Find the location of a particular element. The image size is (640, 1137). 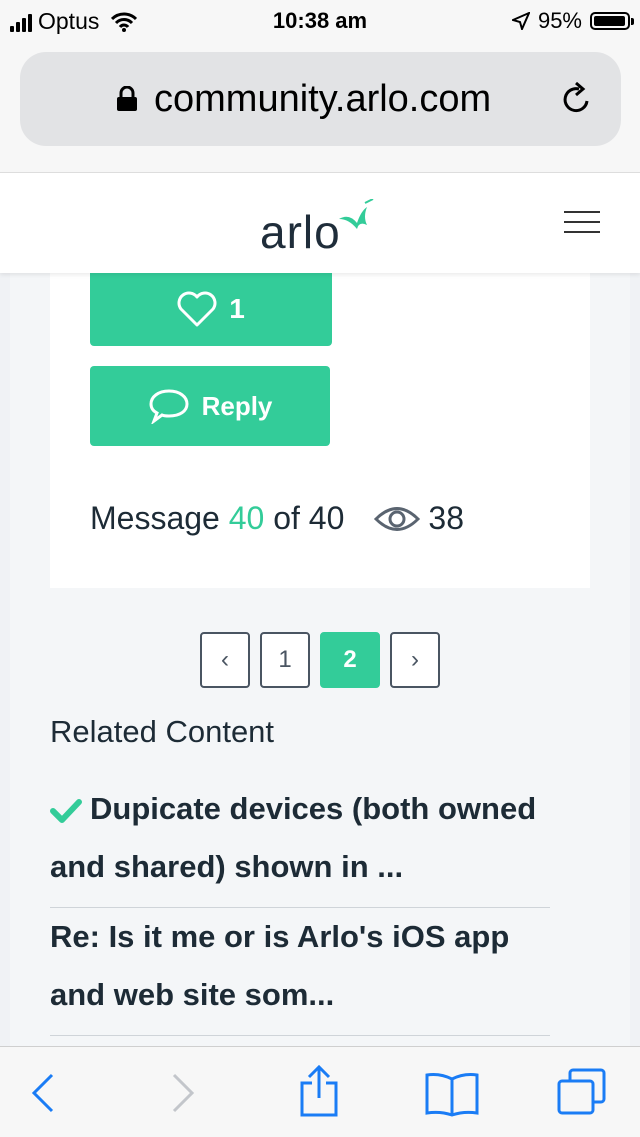

page-1-button: 1 is located at coordinates (285, 660).